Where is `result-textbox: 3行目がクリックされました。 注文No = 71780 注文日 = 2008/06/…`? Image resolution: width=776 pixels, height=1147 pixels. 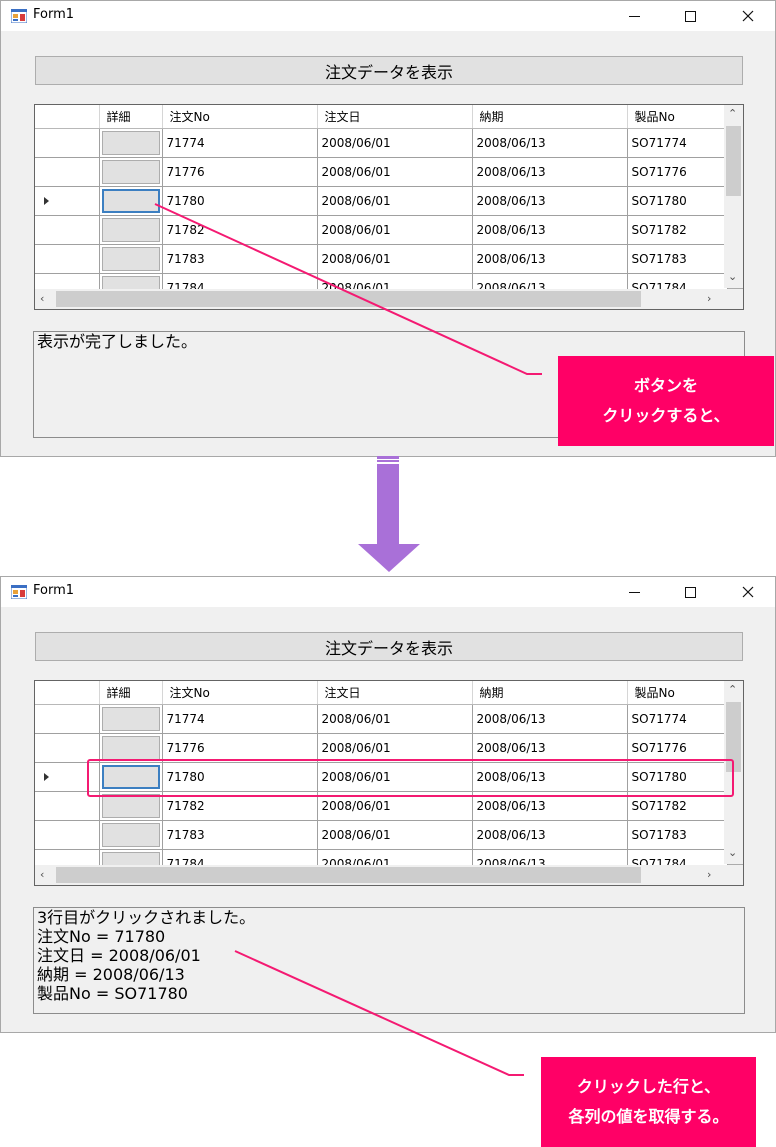 result-textbox: 3行目がクリックされました。 注文No = 71780 注文日 = 2008/06/… is located at coordinates (389, 960).